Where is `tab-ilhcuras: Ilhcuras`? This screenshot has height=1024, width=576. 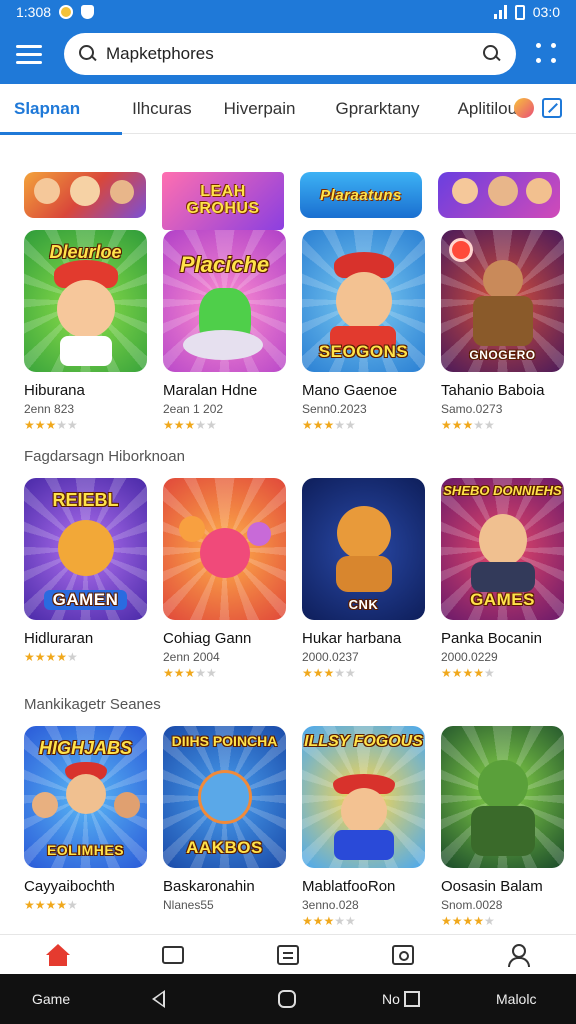 tab-ilhcuras: Ilhcuras is located at coordinates (162, 109).